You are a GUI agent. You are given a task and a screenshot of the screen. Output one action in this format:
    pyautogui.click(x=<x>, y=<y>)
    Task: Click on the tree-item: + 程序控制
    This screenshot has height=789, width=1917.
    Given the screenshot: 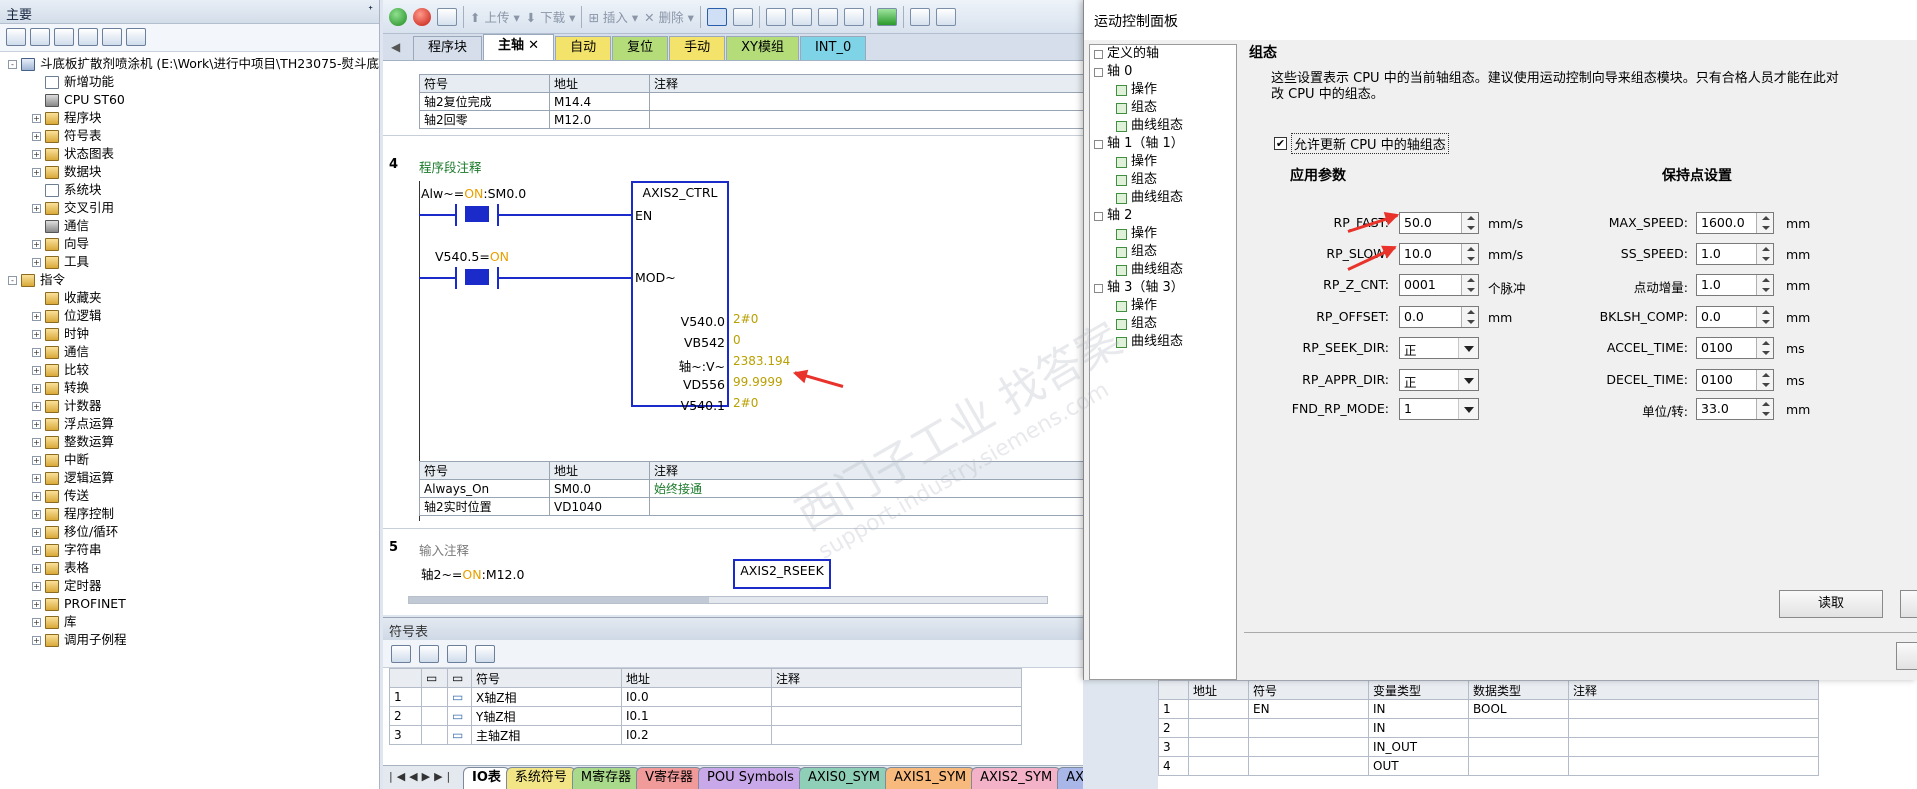 What is the action you would take?
    pyautogui.click(x=189, y=514)
    